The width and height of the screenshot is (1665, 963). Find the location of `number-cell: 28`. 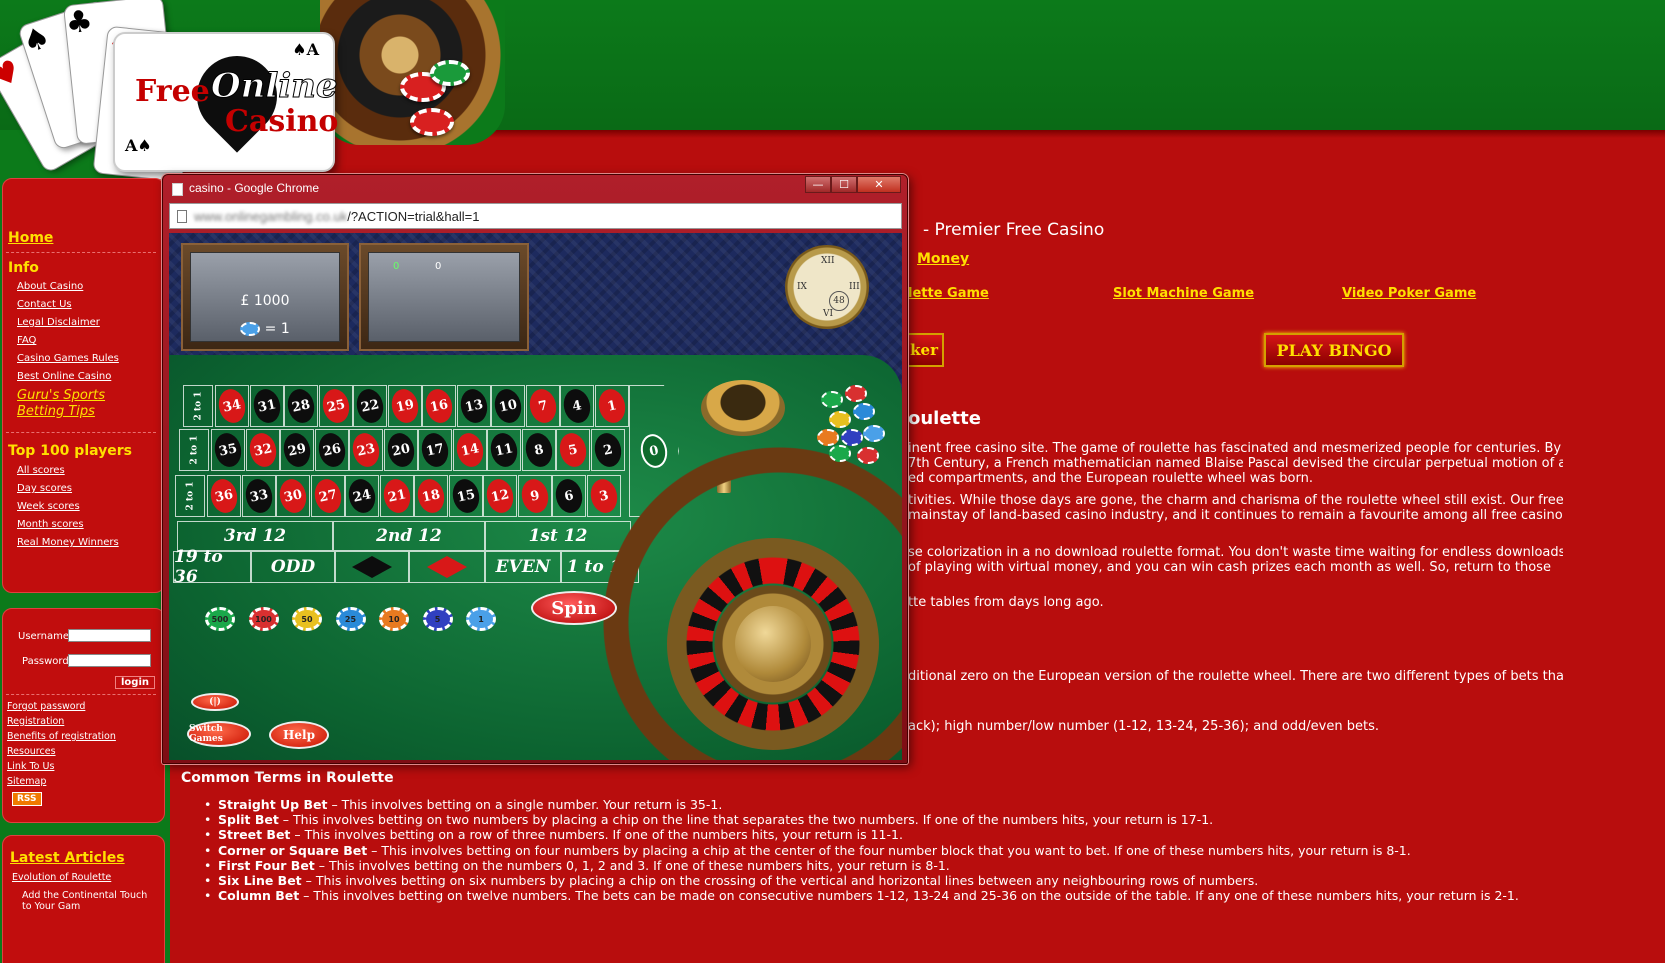

number-cell: 28 is located at coordinates (301, 406).